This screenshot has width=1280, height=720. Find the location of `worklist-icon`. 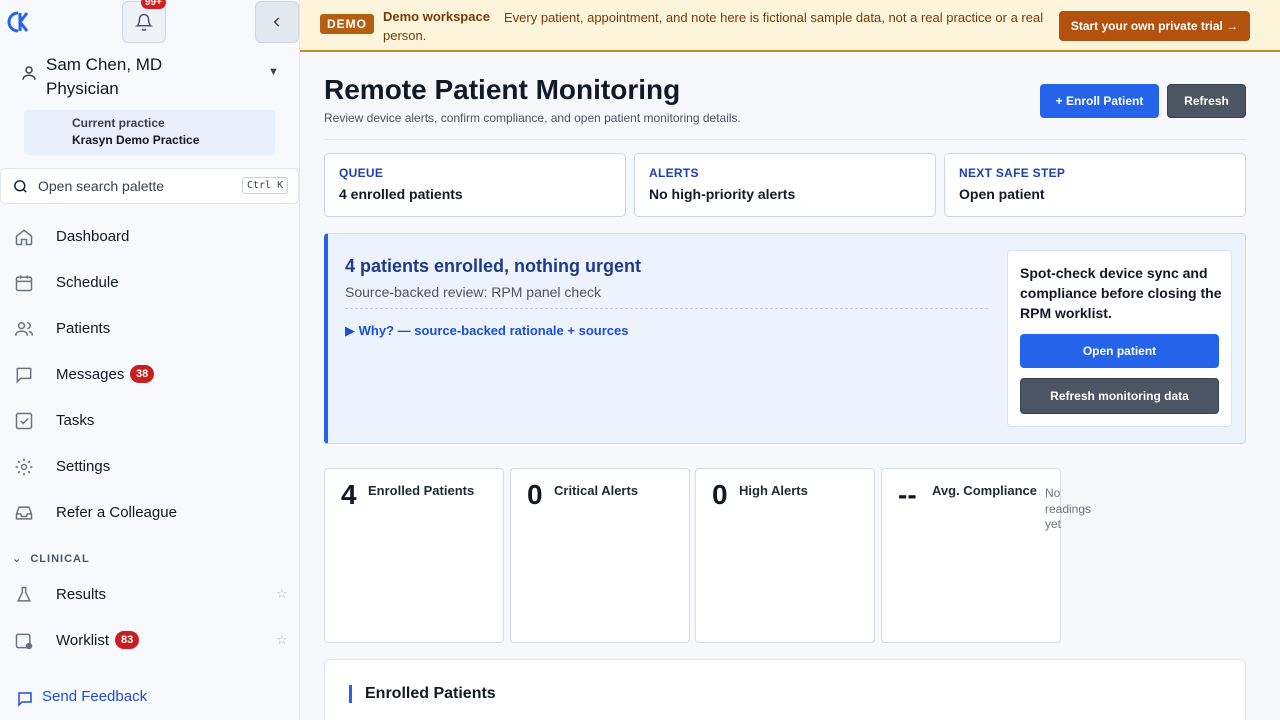

worklist-icon is located at coordinates (24, 641).